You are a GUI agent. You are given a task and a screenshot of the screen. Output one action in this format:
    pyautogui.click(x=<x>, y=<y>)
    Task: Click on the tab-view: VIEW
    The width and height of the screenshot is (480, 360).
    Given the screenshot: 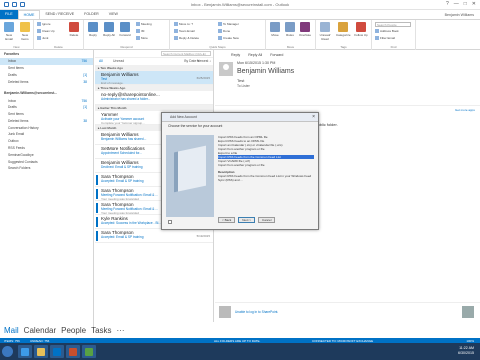 What is the action you would take?
    pyautogui.click(x=113, y=14)
    